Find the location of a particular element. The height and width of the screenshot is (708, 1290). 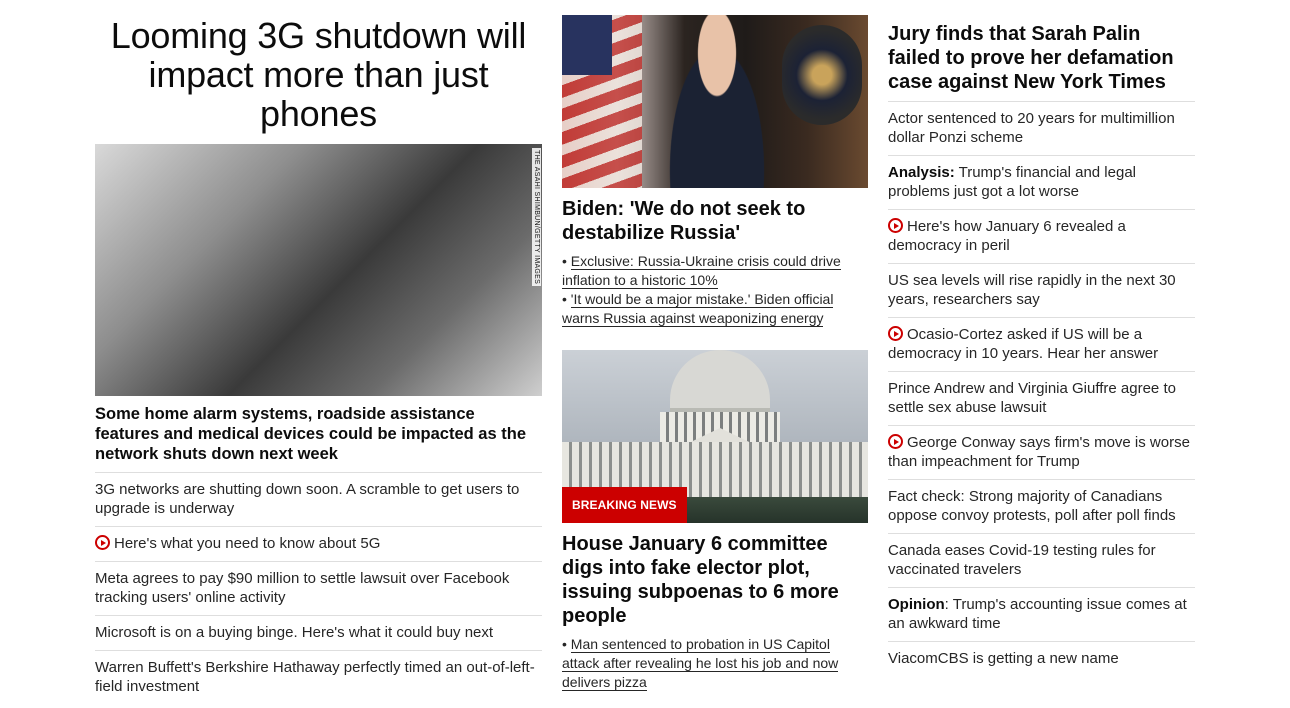

right-list-item: ViacomCBS is getting a new name is located at coordinates (1041, 659).